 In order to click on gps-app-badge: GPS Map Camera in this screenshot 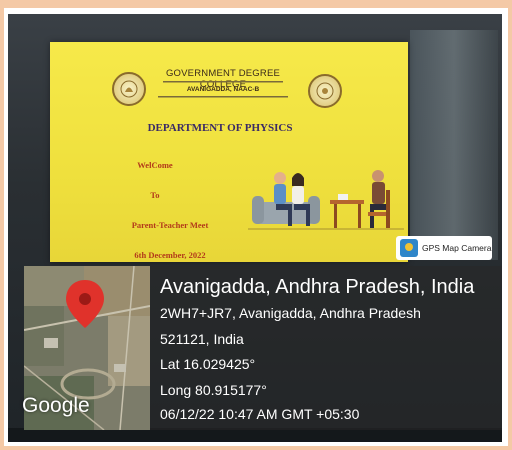, I will do `click(444, 248)`.